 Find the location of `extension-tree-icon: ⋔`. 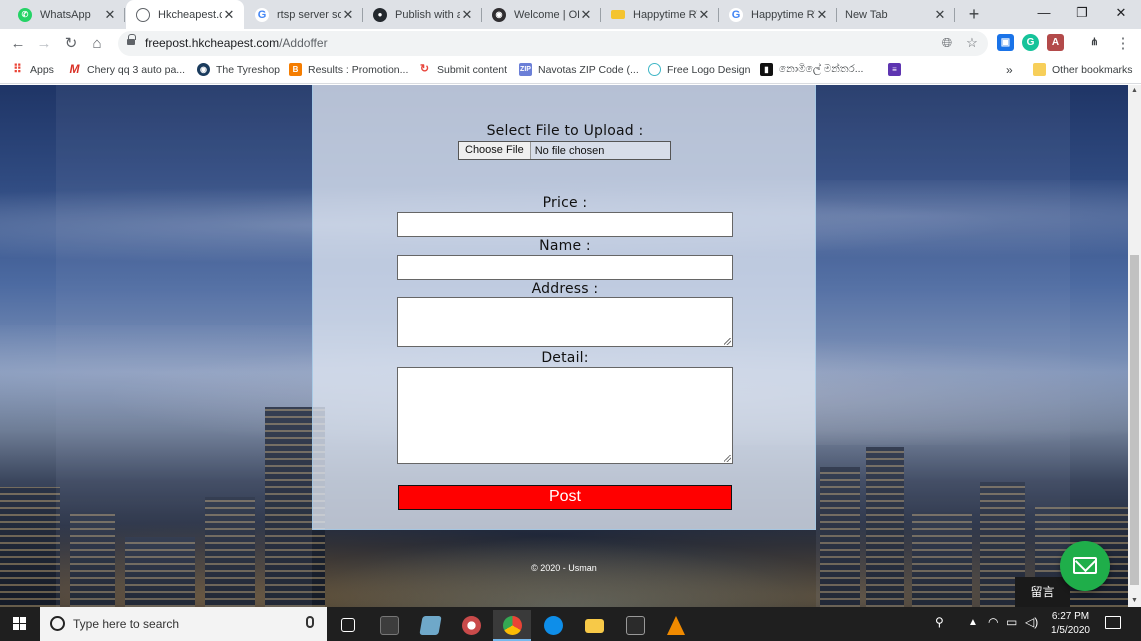

extension-tree-icon: ⋔ is located at coordinates (1094, 42).